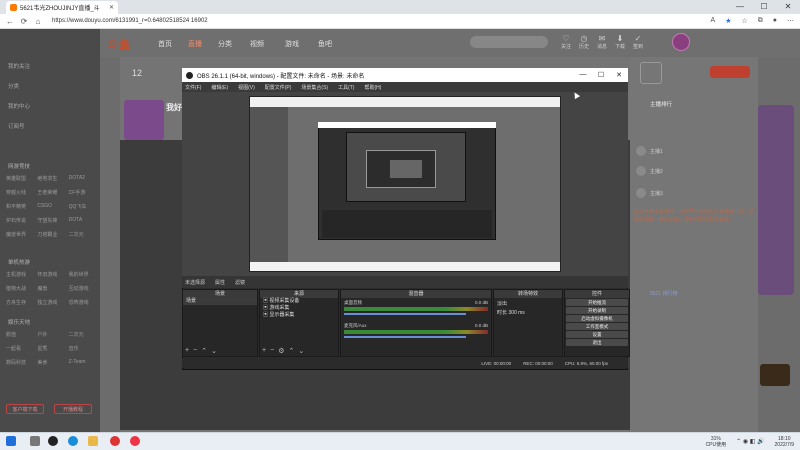  Describe the element at coordinates (62, 7) in the screenshot. I see `browser-tab: 5621韦光ZHOUJINJY直播_斗 ✕` at that location.